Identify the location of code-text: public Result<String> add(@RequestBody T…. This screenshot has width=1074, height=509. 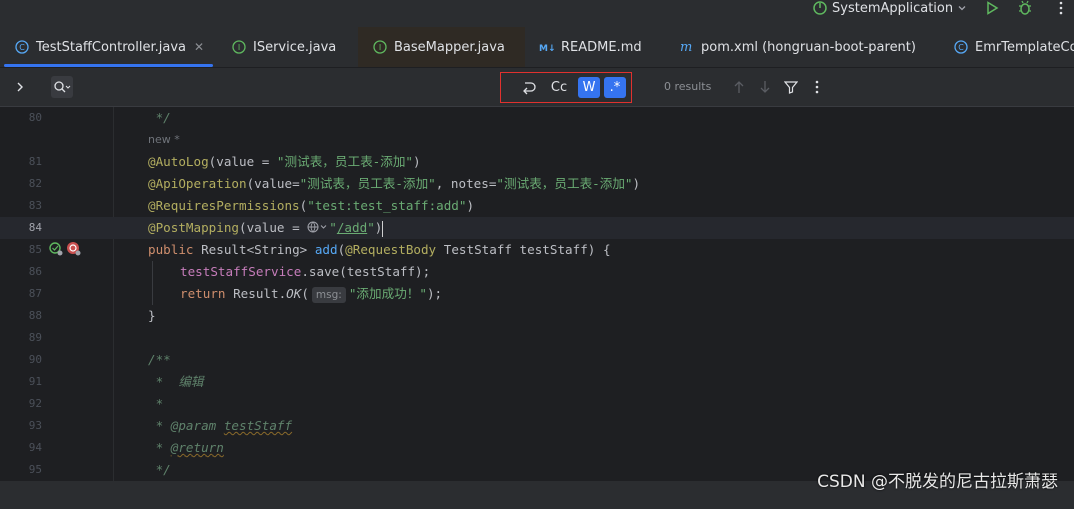
(379, 249).